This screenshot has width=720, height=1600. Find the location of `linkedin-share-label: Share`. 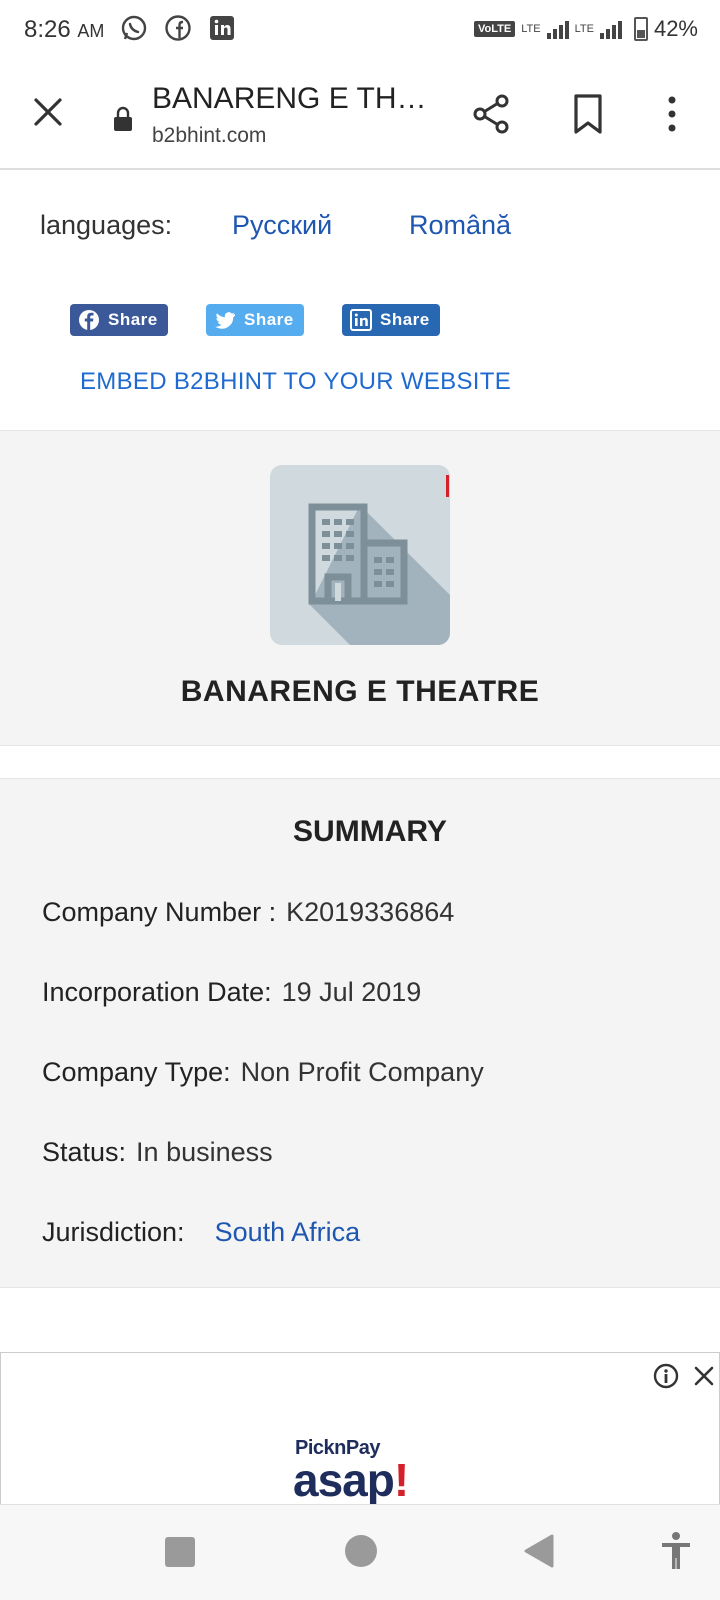

linkedin-share-label: Share is located at coordinates (405, 319).